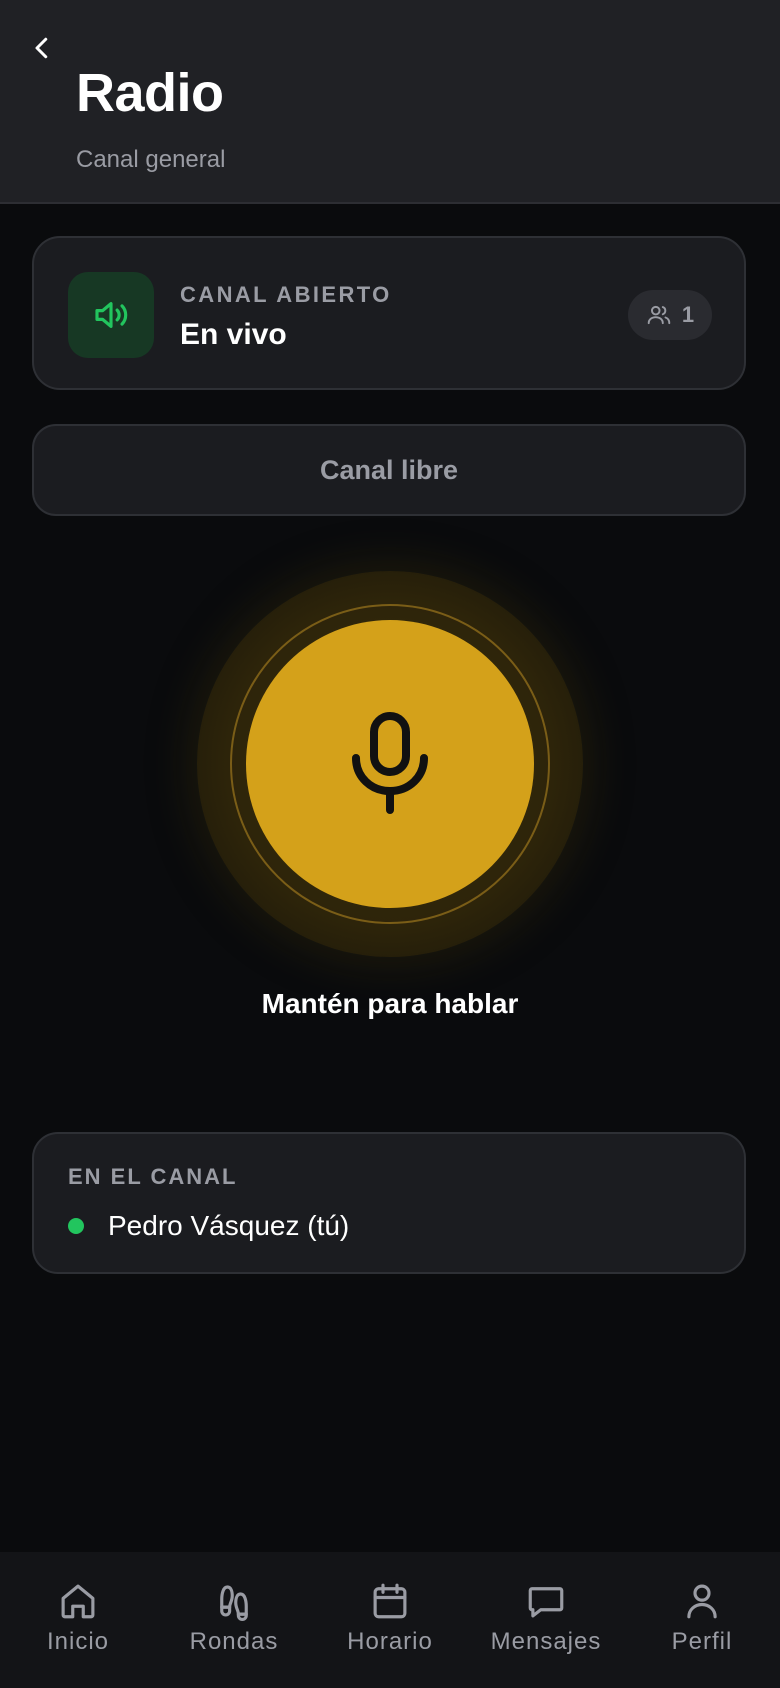  Describe the element at coordinates (390, 1003) in the screenshot. I see `ptt-label: Mantén para hablar` at that location.